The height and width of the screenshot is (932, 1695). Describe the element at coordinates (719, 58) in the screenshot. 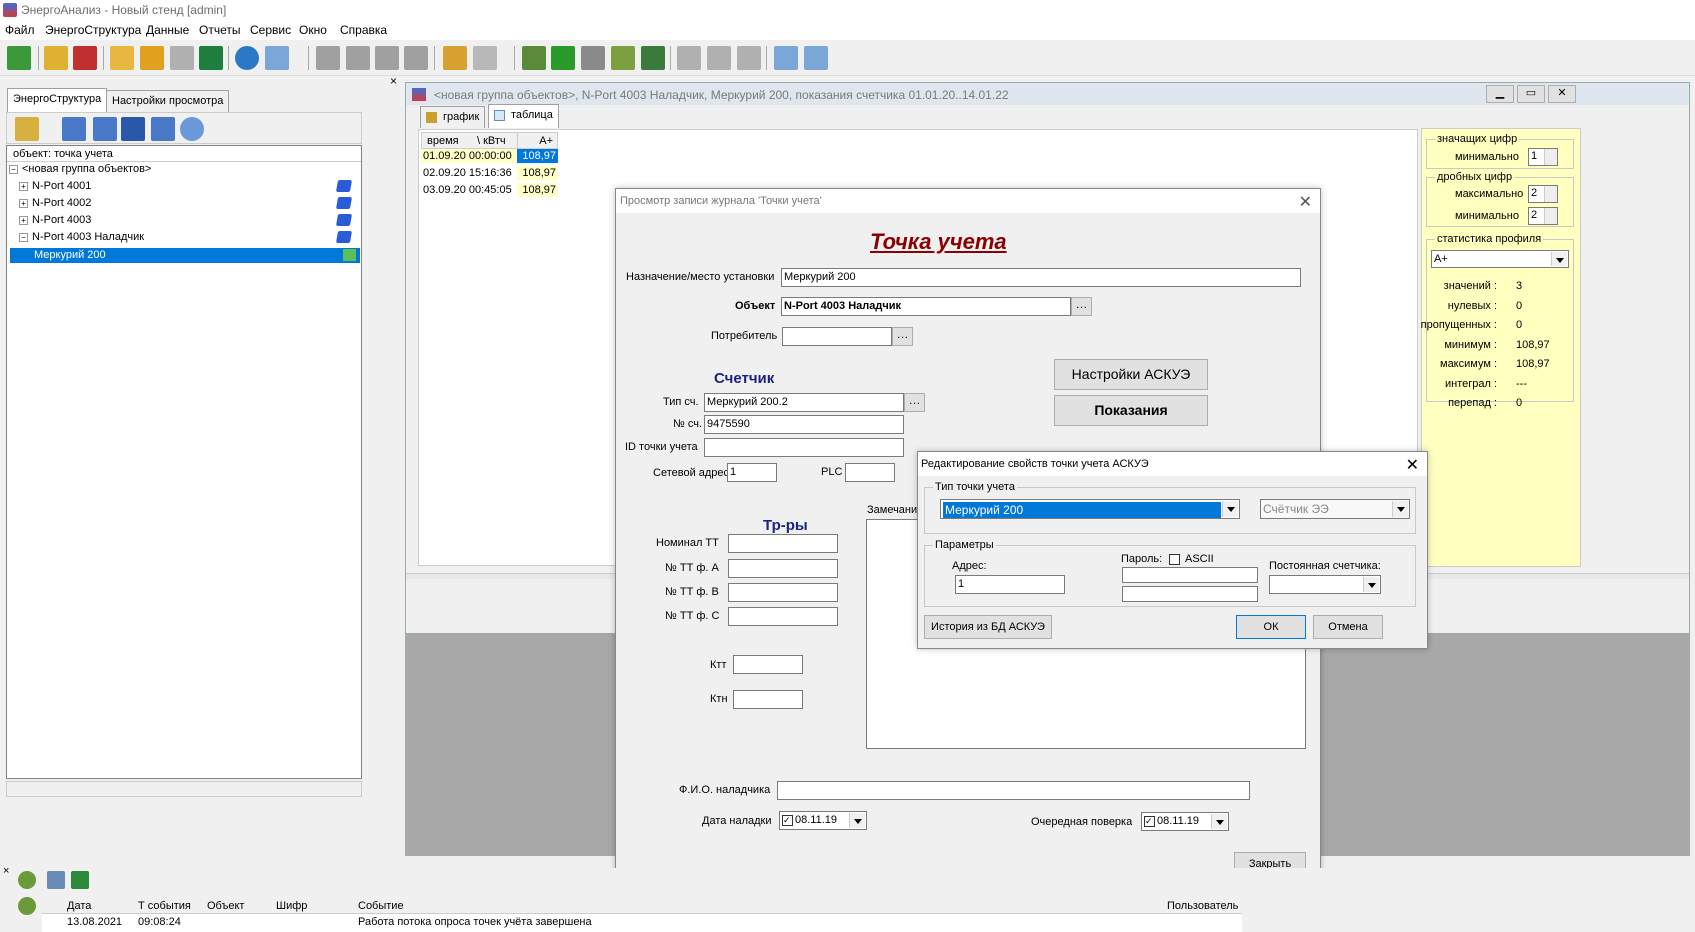

I see `tile-vertical-icon` at that location.